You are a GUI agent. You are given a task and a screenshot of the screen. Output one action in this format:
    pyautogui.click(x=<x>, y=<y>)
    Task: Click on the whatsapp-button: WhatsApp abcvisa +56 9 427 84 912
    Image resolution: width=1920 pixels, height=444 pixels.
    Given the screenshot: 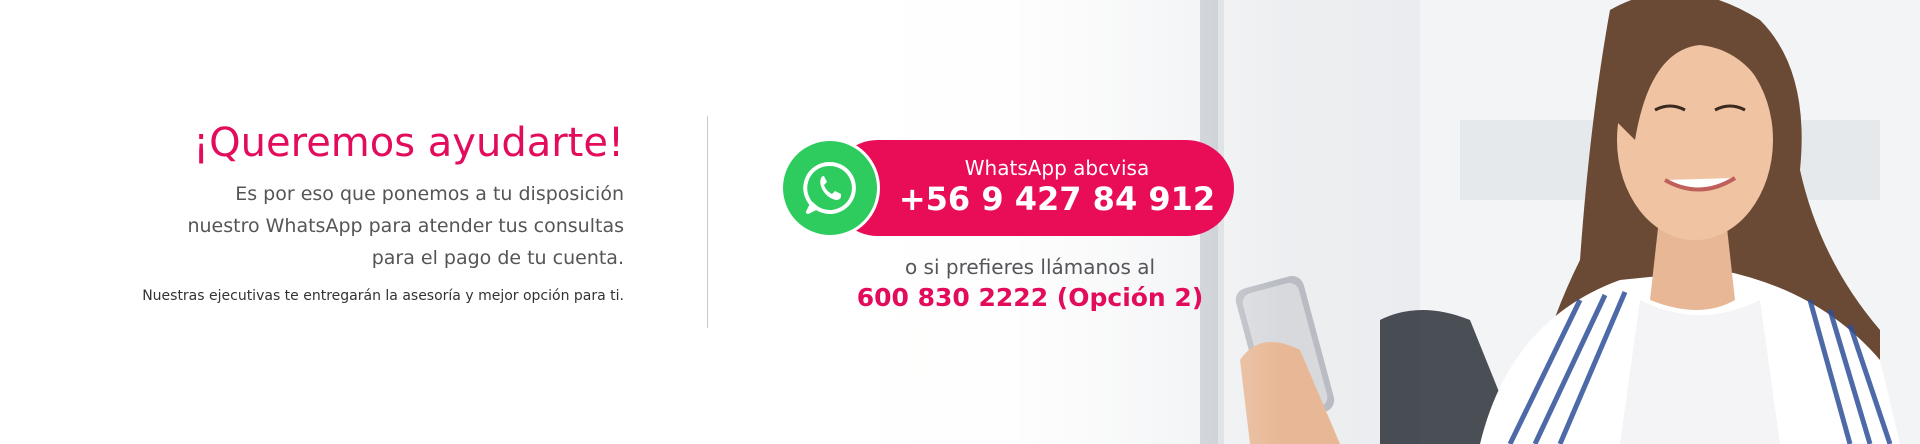 What is the action you would take?
    pyautogui.click(x=1007, y=188)
    